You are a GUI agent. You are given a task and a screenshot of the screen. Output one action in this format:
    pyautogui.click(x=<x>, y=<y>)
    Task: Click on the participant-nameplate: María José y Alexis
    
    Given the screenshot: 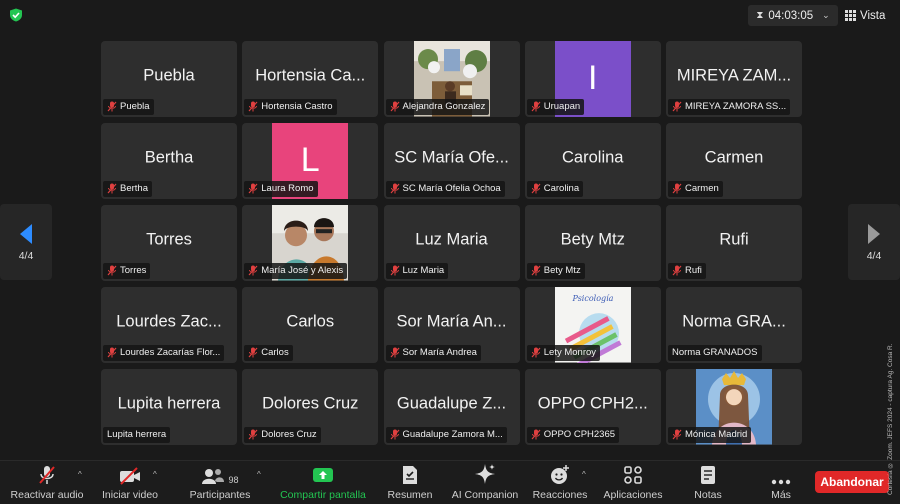 What is the action you would take?
    pyautogui.click(x=296, y=270)
    